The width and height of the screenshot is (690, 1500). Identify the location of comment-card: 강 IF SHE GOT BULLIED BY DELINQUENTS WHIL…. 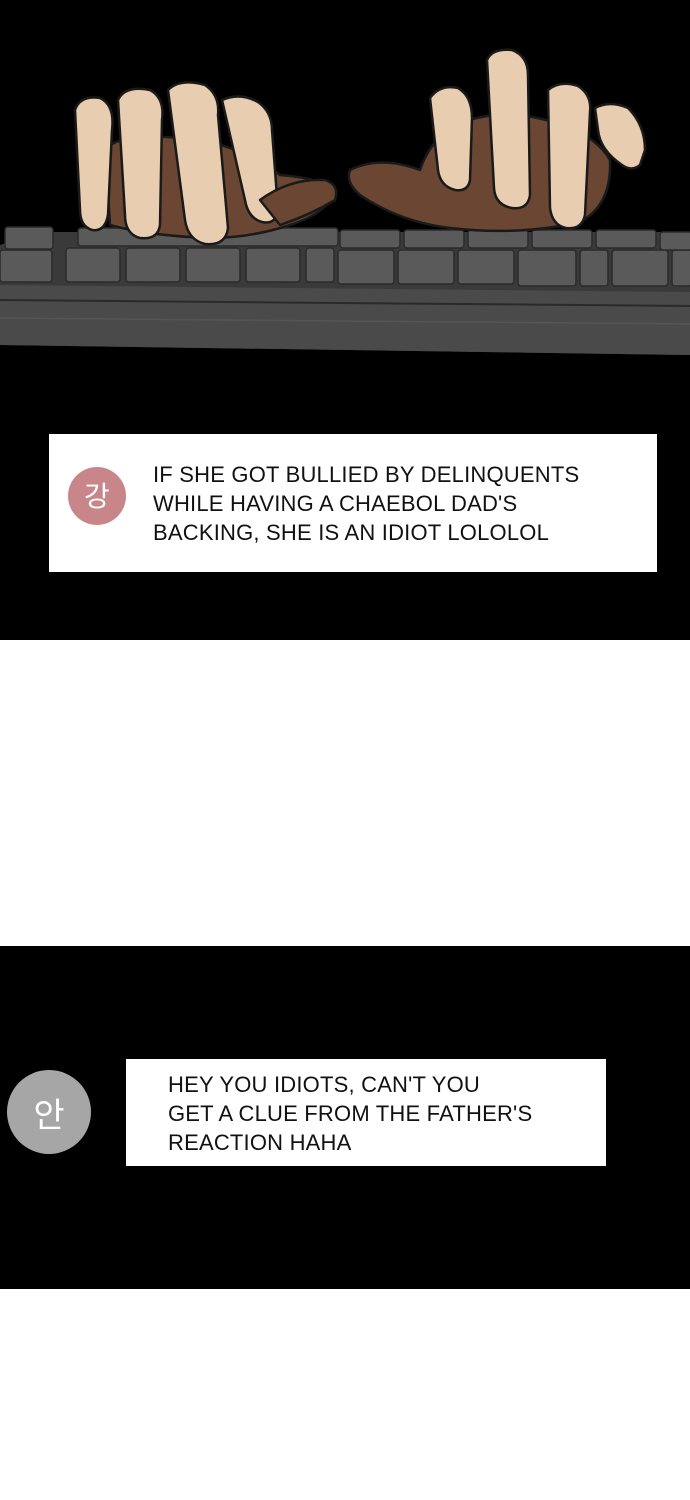
(353, 503).